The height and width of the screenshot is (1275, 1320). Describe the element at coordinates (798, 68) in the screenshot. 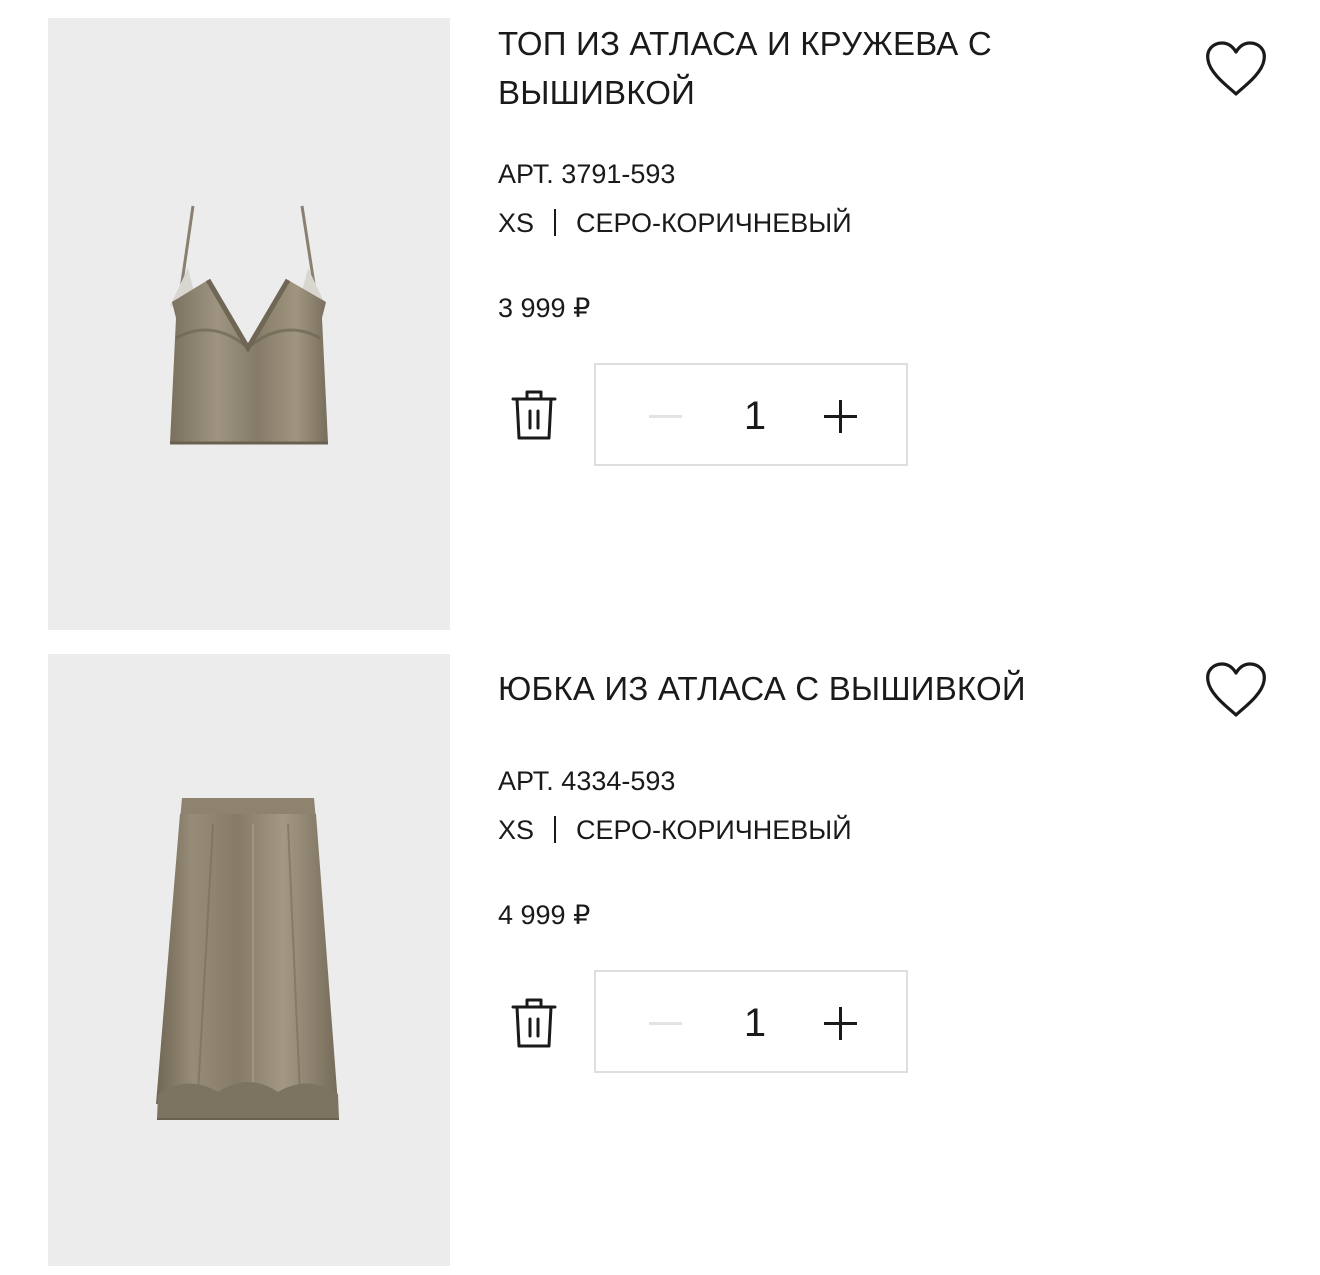

I see `product-title: ТОП ИЗ АТЛАСА И КРУЖЕВА С ВЫШИВКОЙ` at that location.